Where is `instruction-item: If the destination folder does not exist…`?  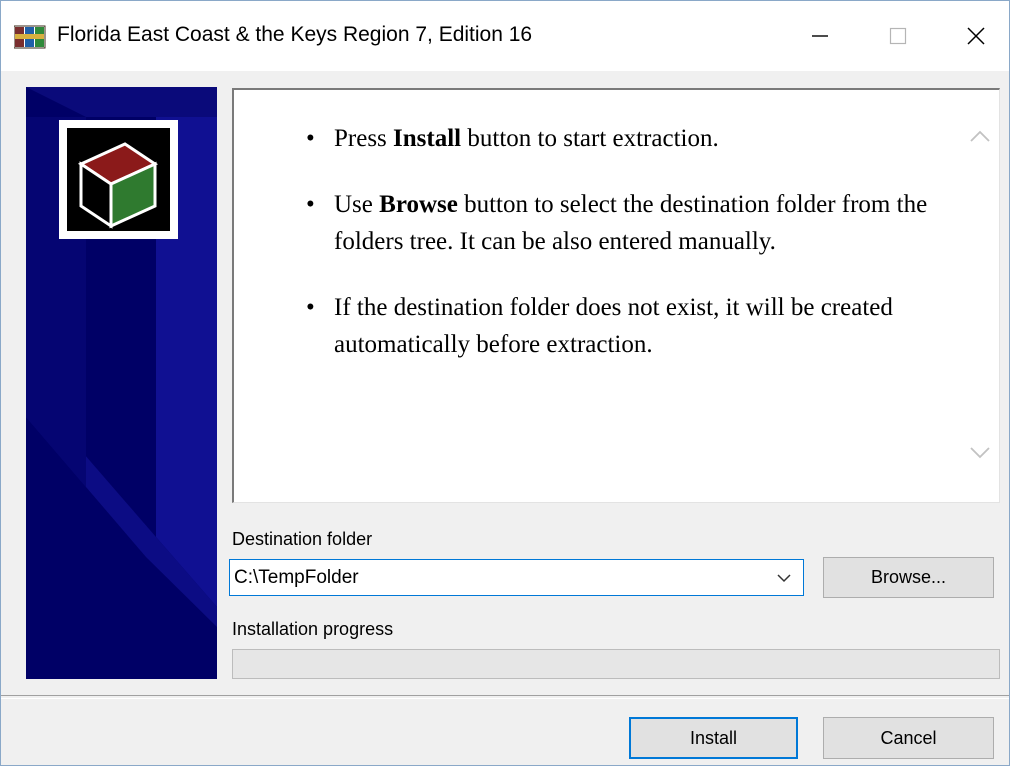 instruction-item: If the destination folder does not exist… is located at coordinates (634, 326).